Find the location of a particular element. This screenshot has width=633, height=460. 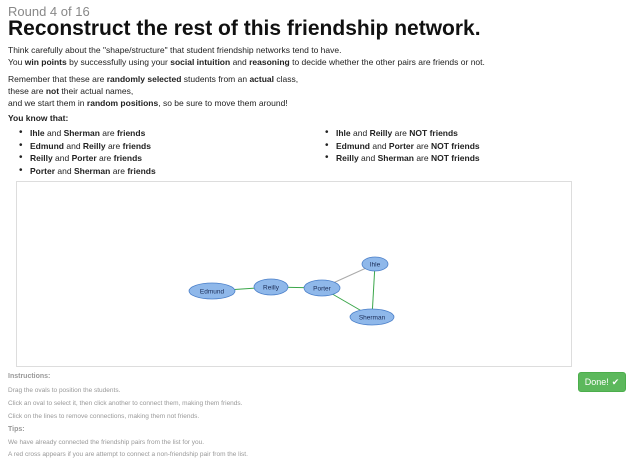

nonfriend-pair: Reilly and Sherman are NOT friends is located at coordinates (401, 158).